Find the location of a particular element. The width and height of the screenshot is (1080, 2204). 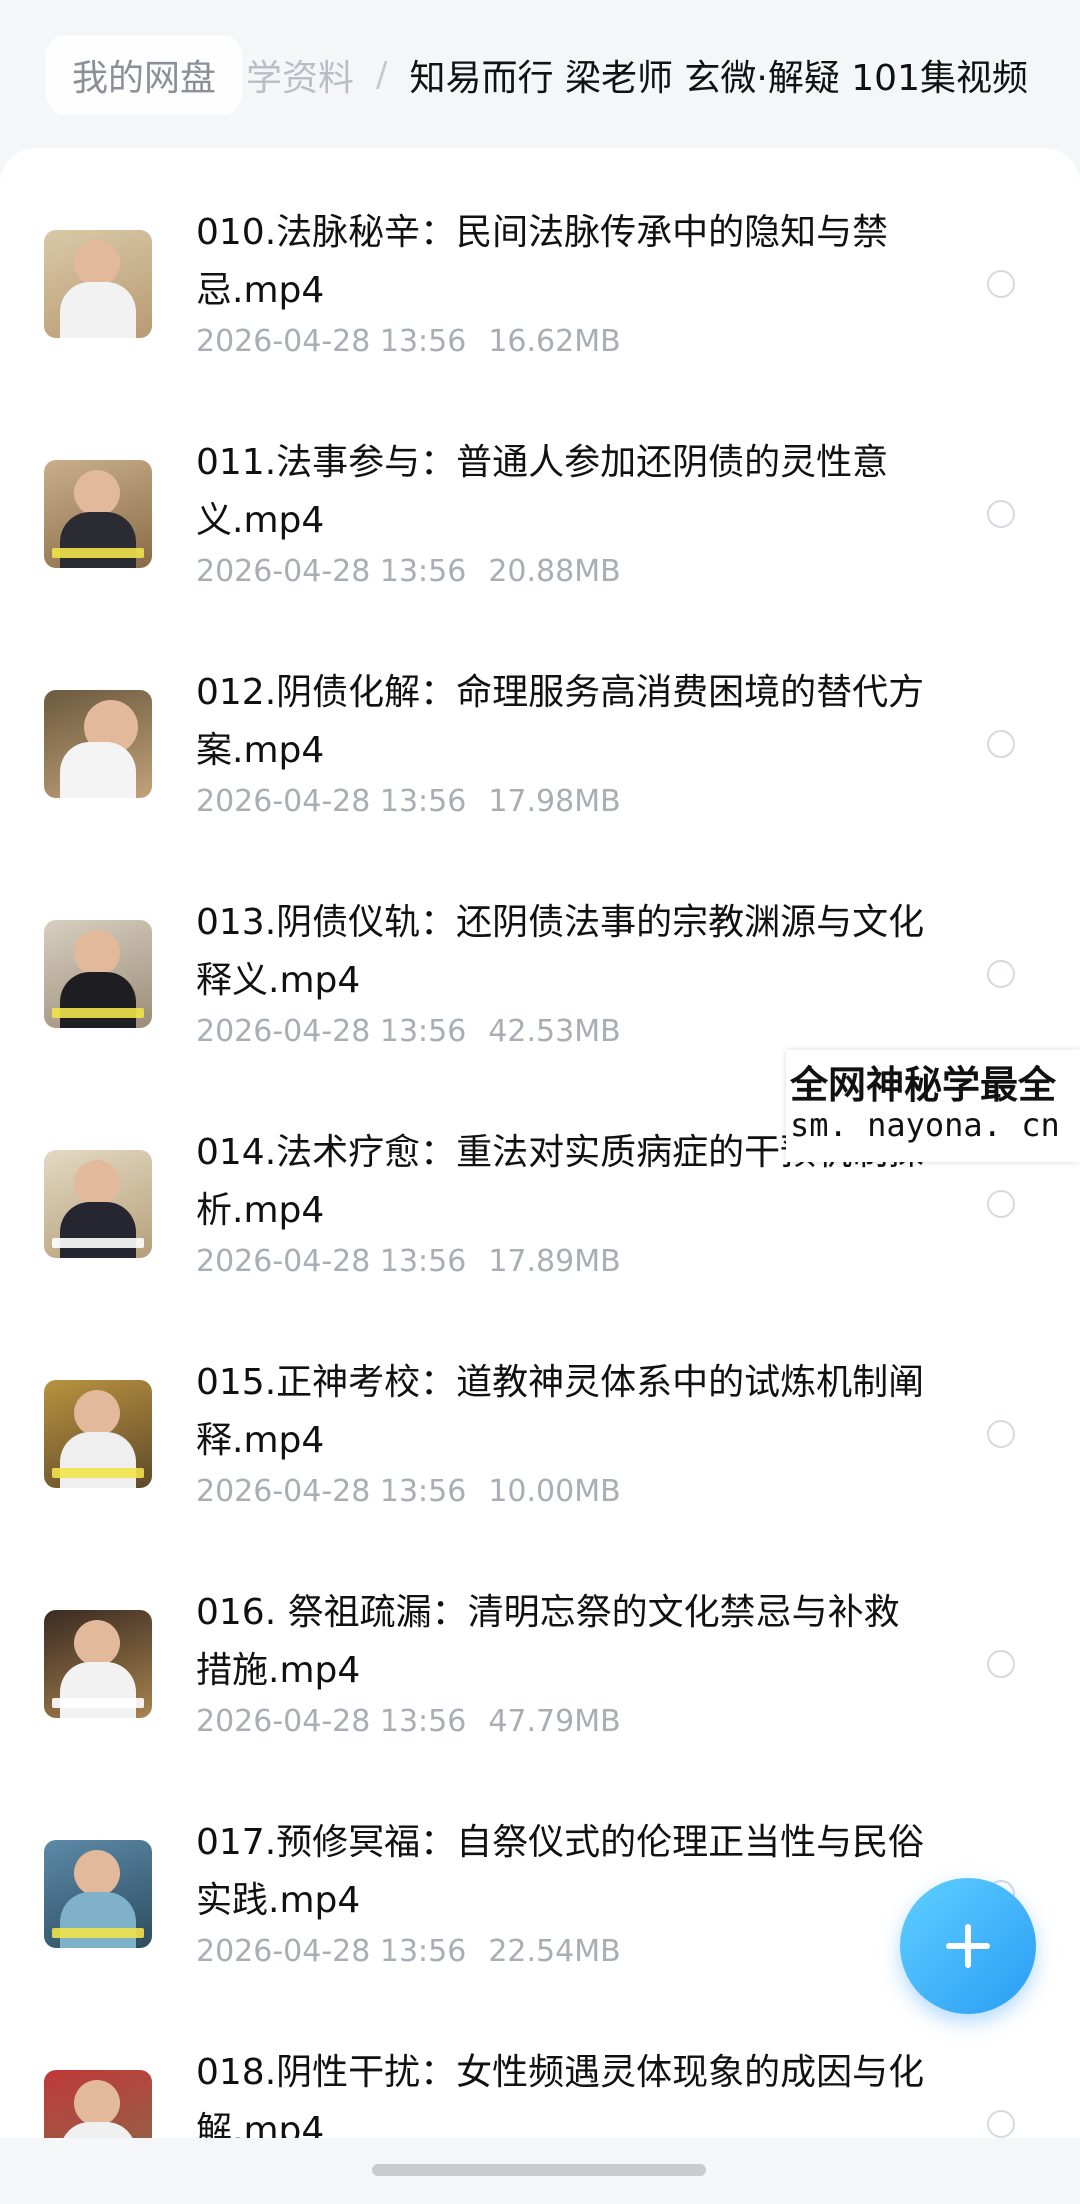

home-indicator is located at coordinates (539, 2170).